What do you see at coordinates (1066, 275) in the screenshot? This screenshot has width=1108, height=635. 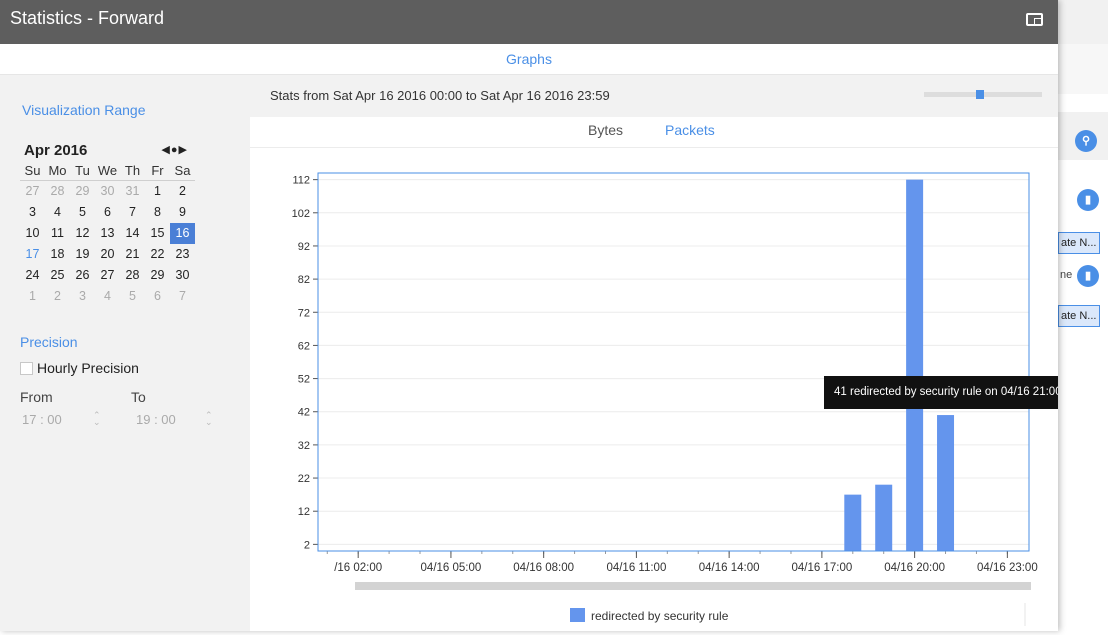 I see `panel-text: ne` at bounding box center [1066, 275].